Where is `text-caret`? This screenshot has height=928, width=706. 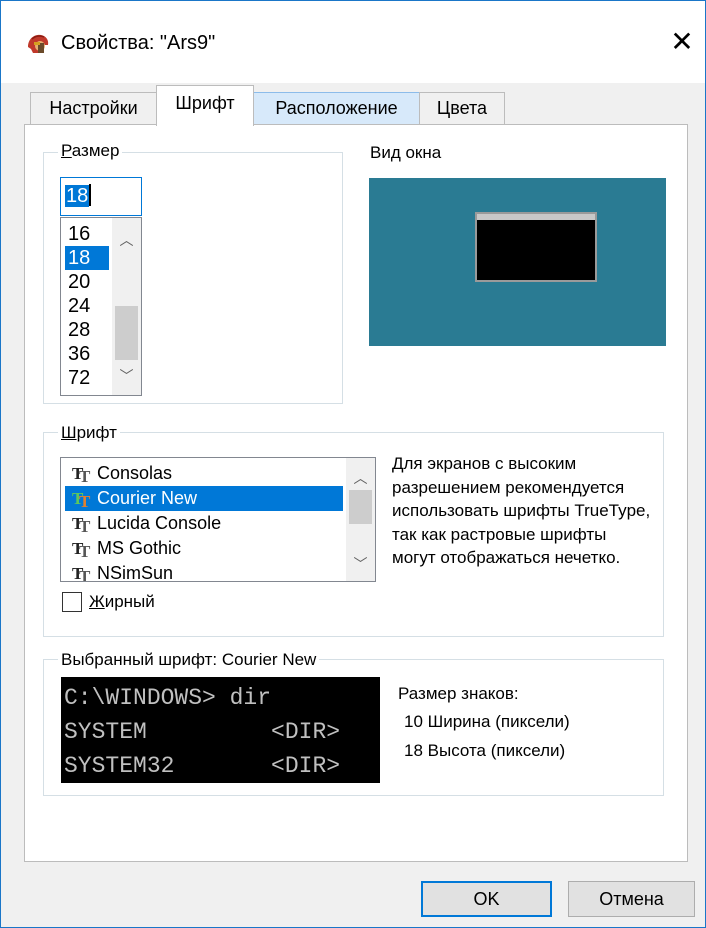 text-caret is located at coordinates (90, 195).